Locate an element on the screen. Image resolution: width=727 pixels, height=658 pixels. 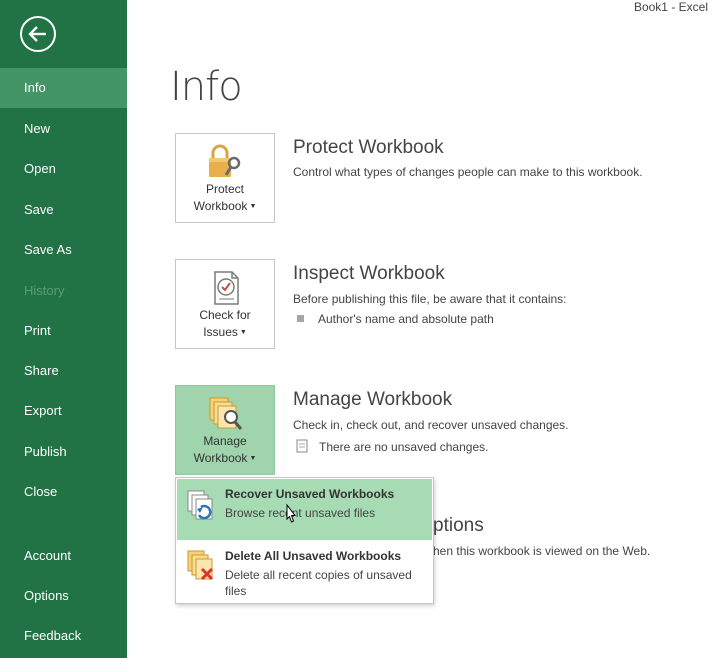
protect-tile-label-2: Workbook is located at coordinates (220, 206).